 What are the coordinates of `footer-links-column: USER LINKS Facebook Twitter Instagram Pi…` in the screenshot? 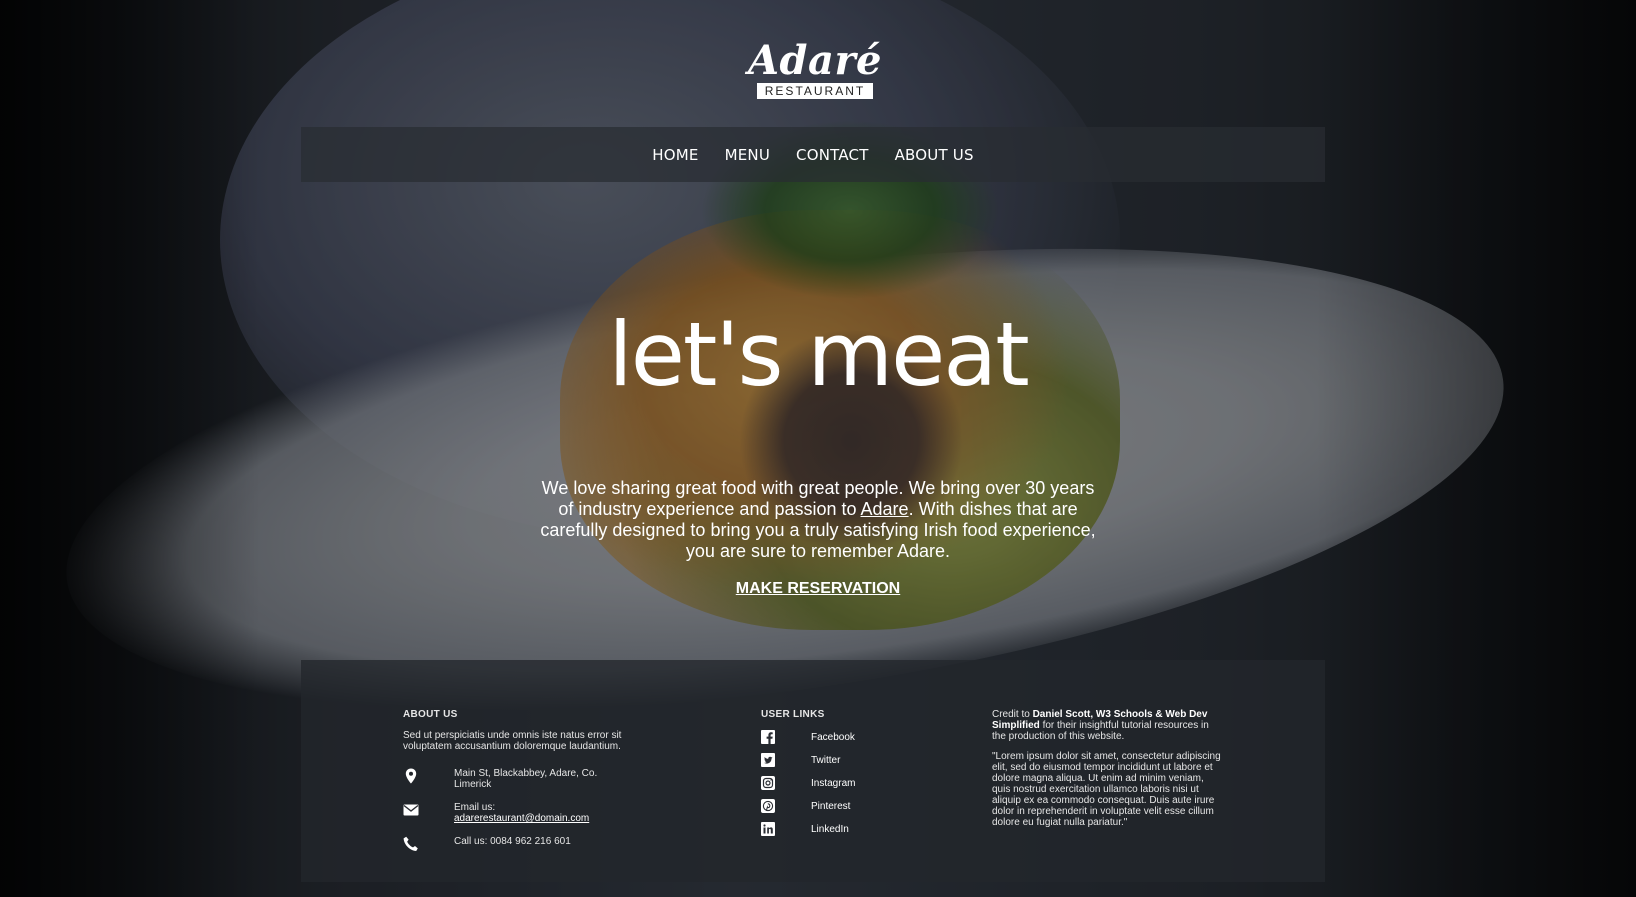 It's located at (841, 777).